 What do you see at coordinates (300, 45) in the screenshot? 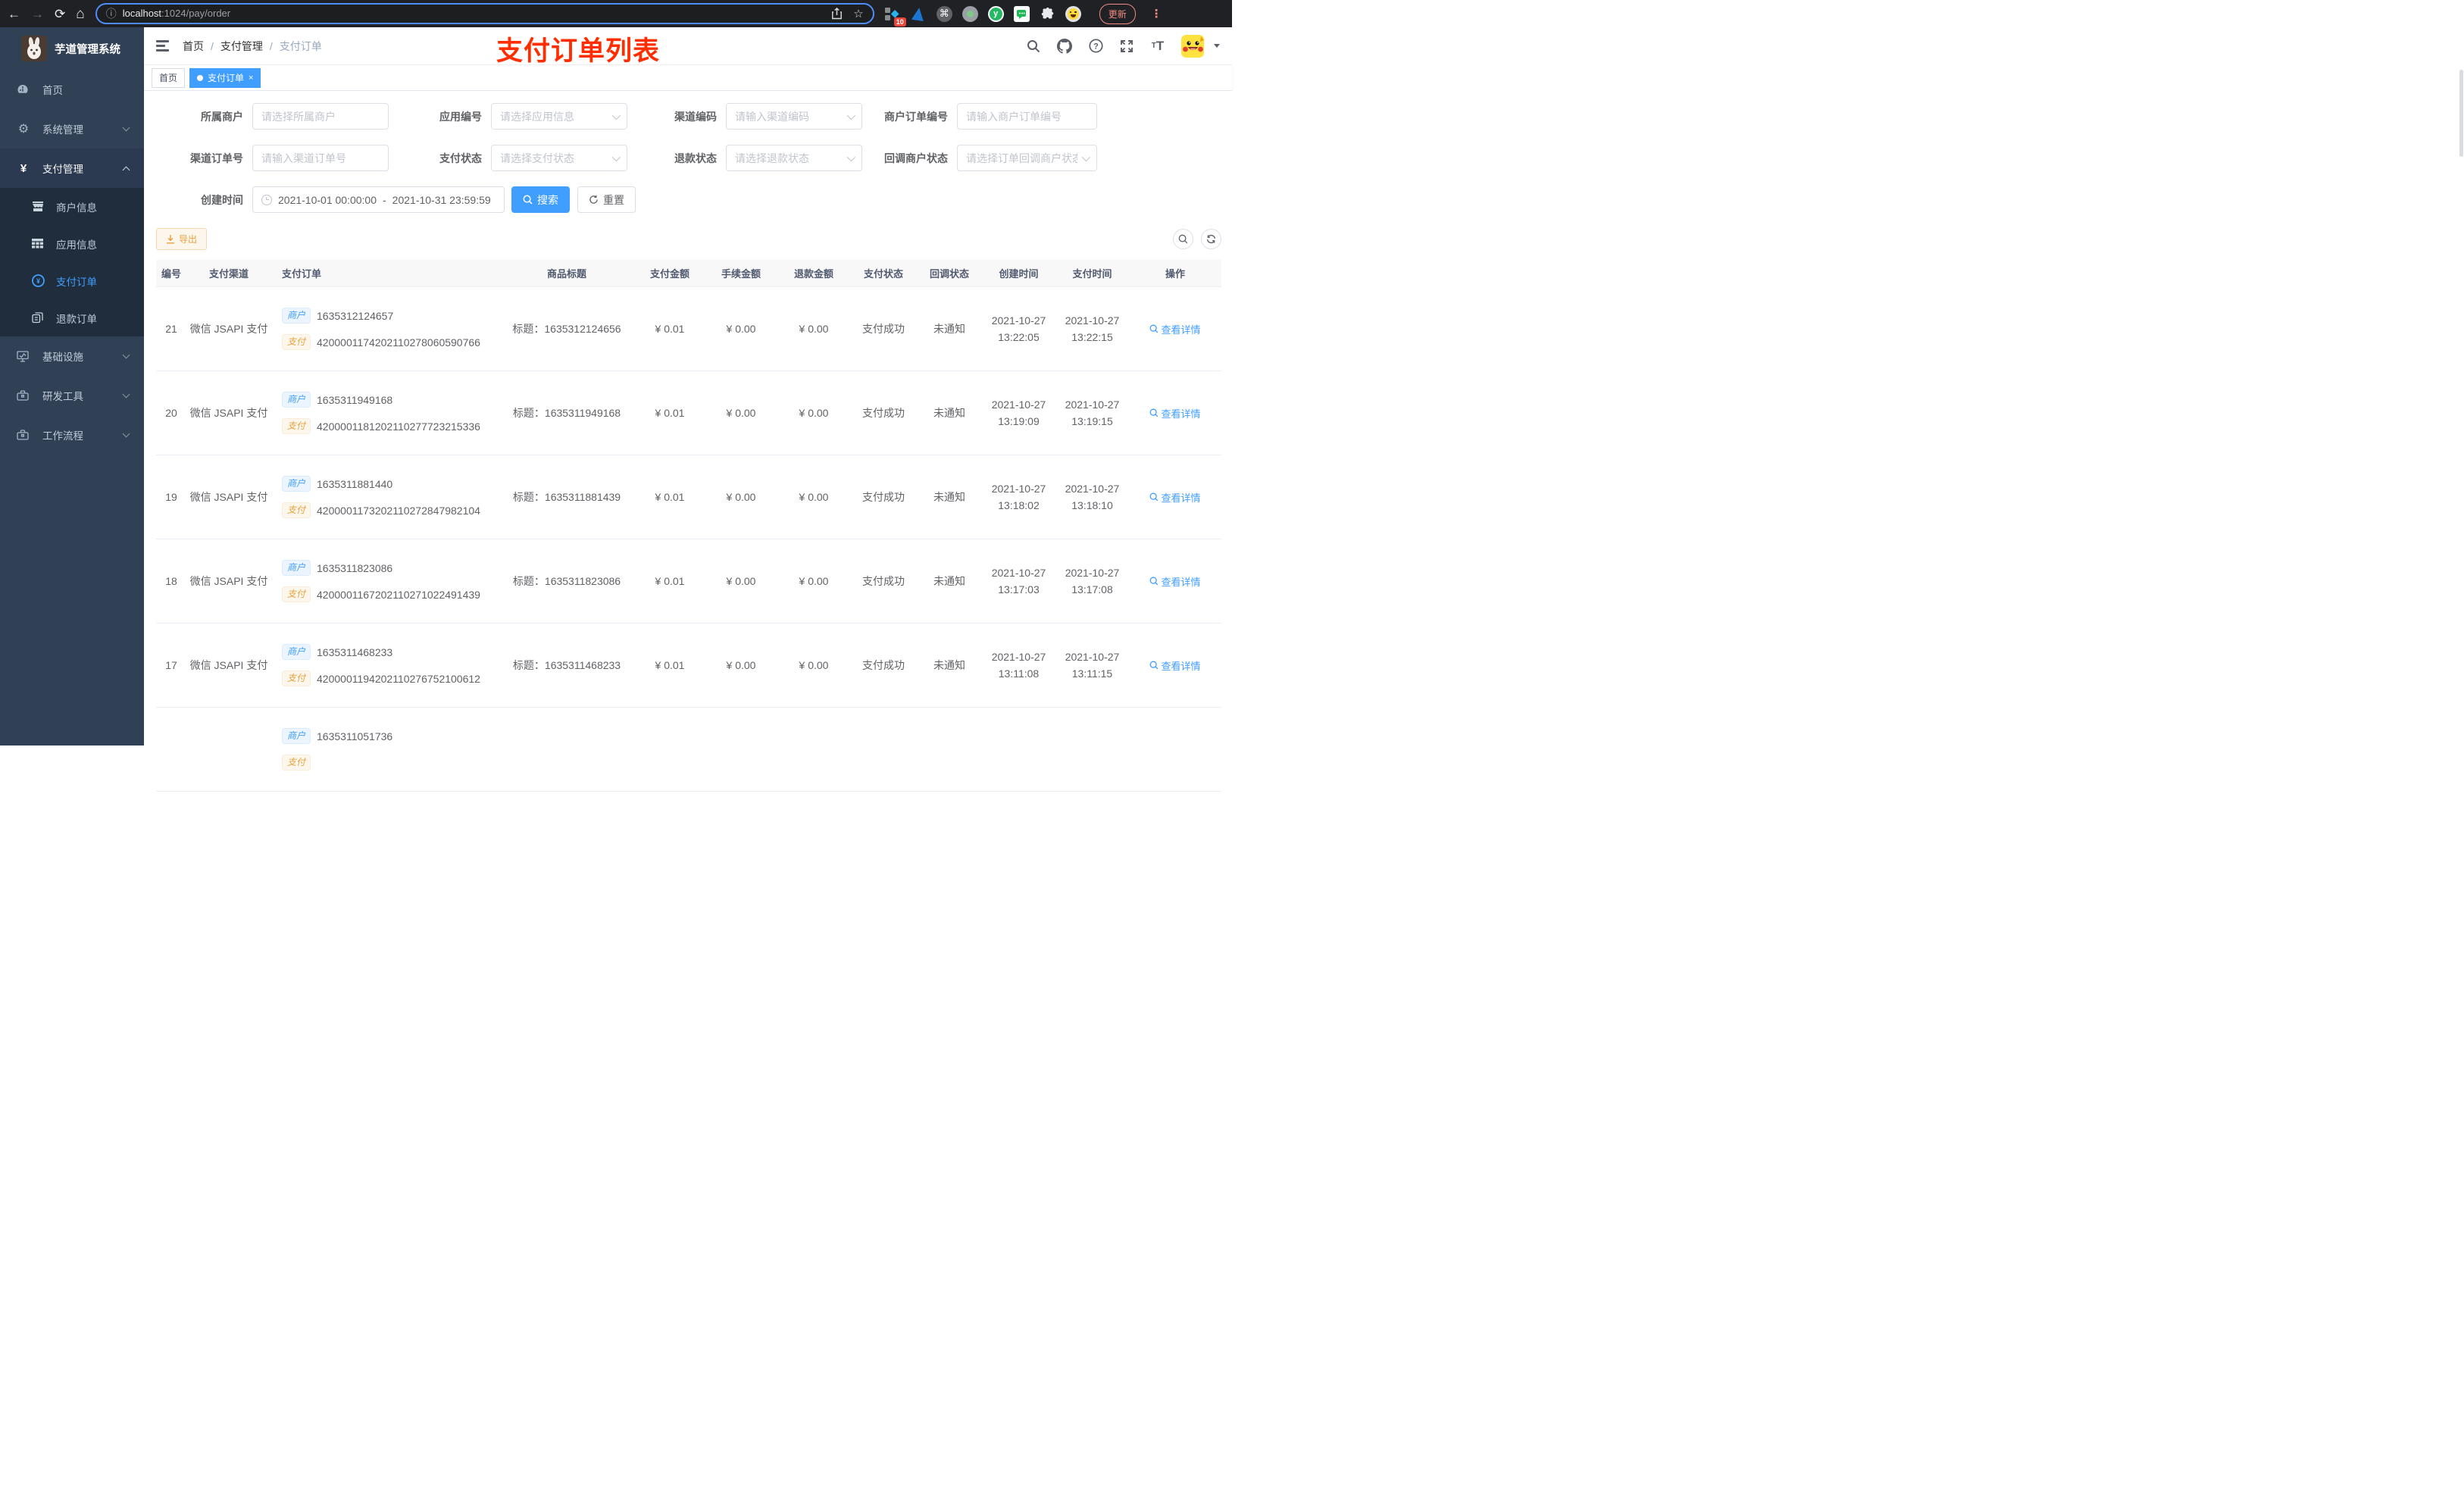
I see `breadcrumb-pay-order: 支付订单` at bounding box center [300, 45].